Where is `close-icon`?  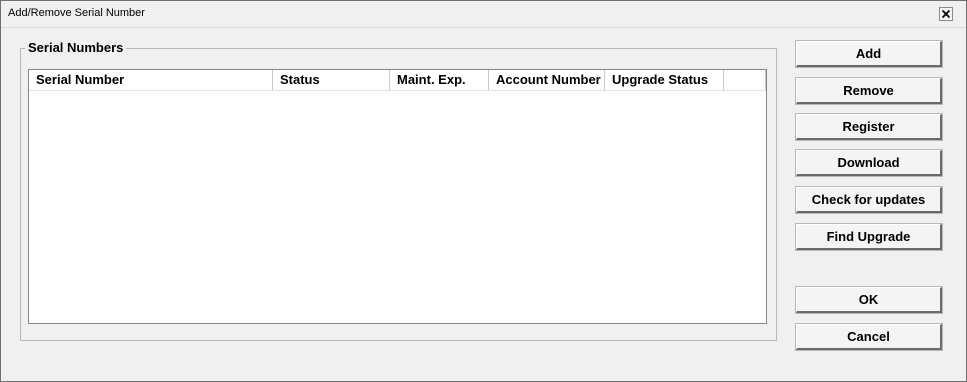 close-icon is located at coordinates (946, 14).